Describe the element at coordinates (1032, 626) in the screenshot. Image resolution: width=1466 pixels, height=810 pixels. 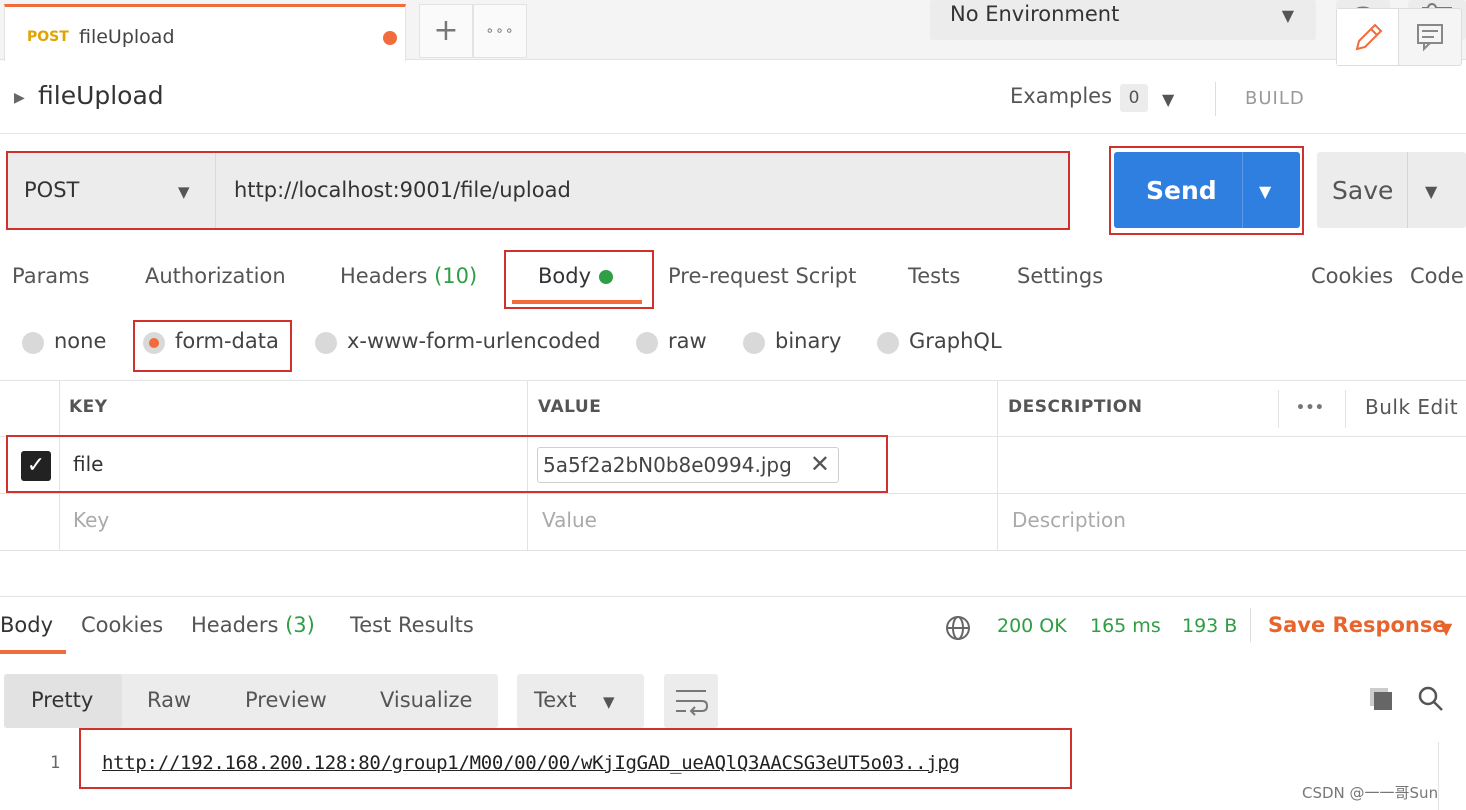
I see `status-code: 200 OK` at that location.